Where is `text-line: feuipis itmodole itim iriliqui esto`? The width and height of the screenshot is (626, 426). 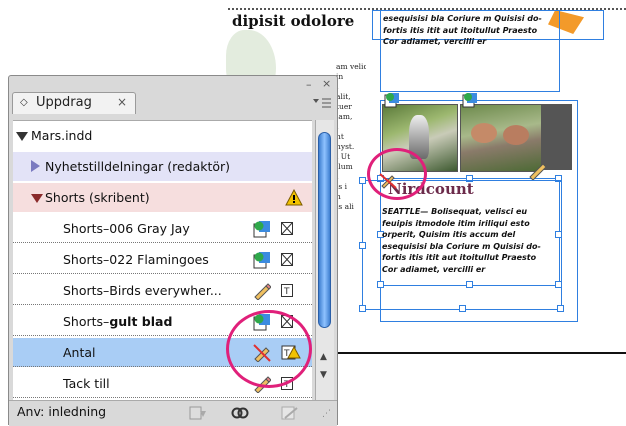
text-line: feuipis itmodole itim iriliqui esto is located at coordinates (456, 223).